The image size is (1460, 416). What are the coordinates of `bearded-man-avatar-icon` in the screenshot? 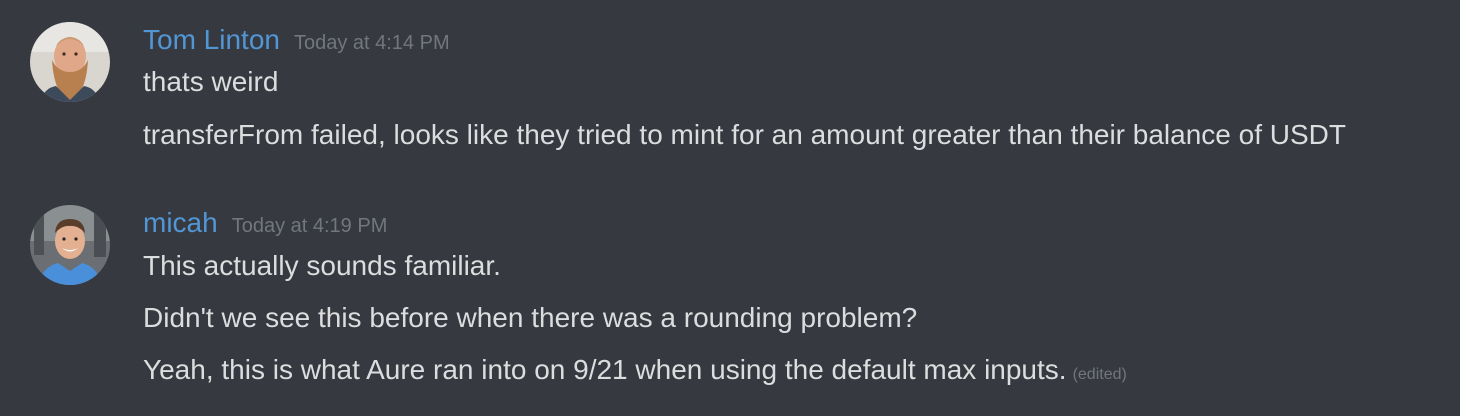 It's located at (70, 62).